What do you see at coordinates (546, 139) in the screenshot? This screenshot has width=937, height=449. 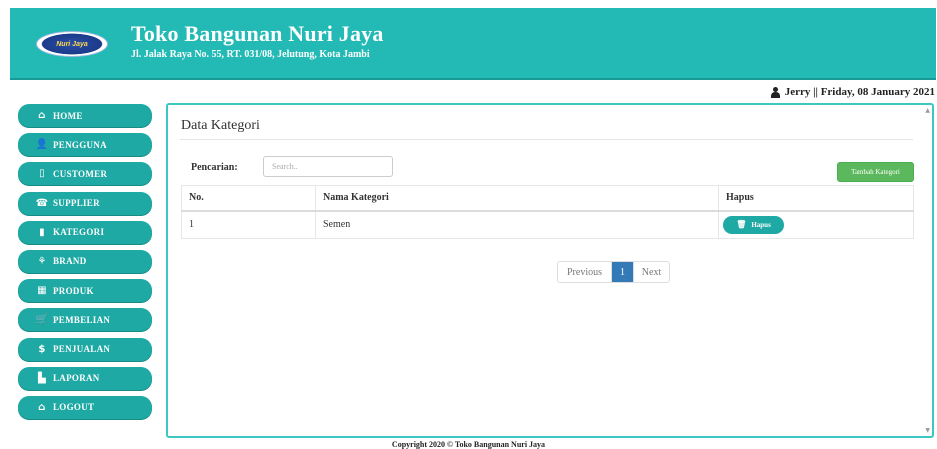 I see `title-divider` at bounding box center [546, 139].